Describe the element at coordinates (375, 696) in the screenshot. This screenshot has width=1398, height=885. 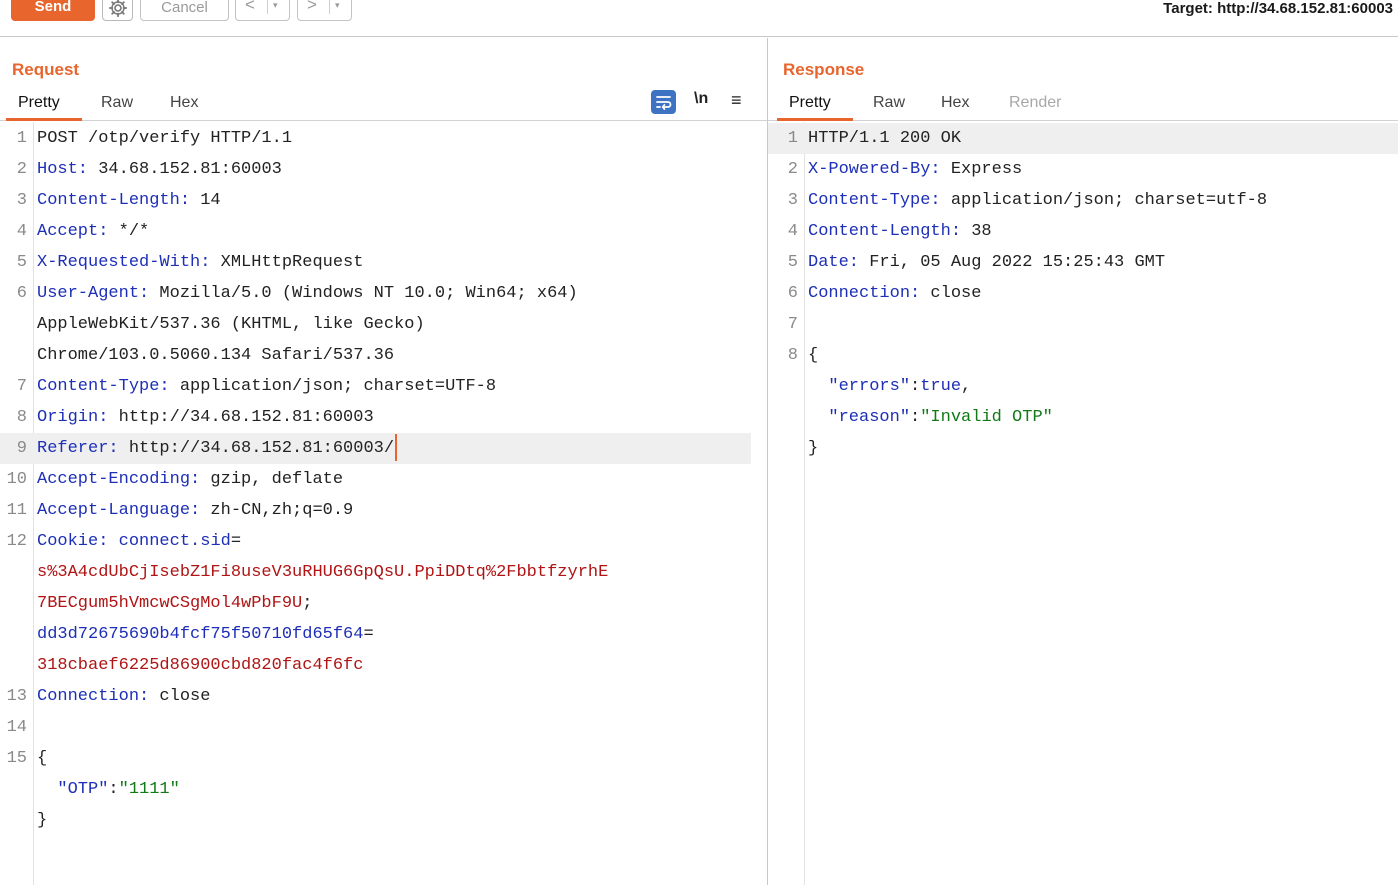
I see `code-line: 13 Connection: close` at that location.